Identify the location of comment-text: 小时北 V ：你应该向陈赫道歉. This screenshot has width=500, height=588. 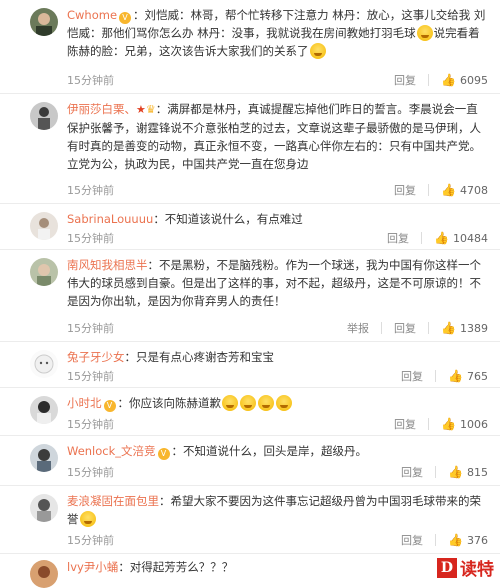
(277, 403).